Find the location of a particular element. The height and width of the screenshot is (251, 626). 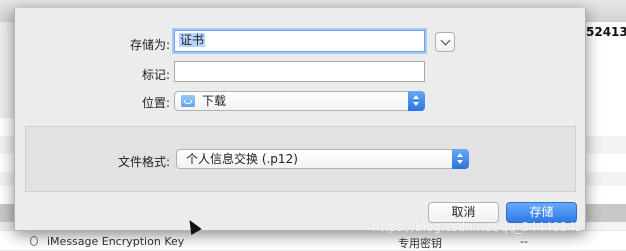

tags-input is located at coordinates (299, 71).